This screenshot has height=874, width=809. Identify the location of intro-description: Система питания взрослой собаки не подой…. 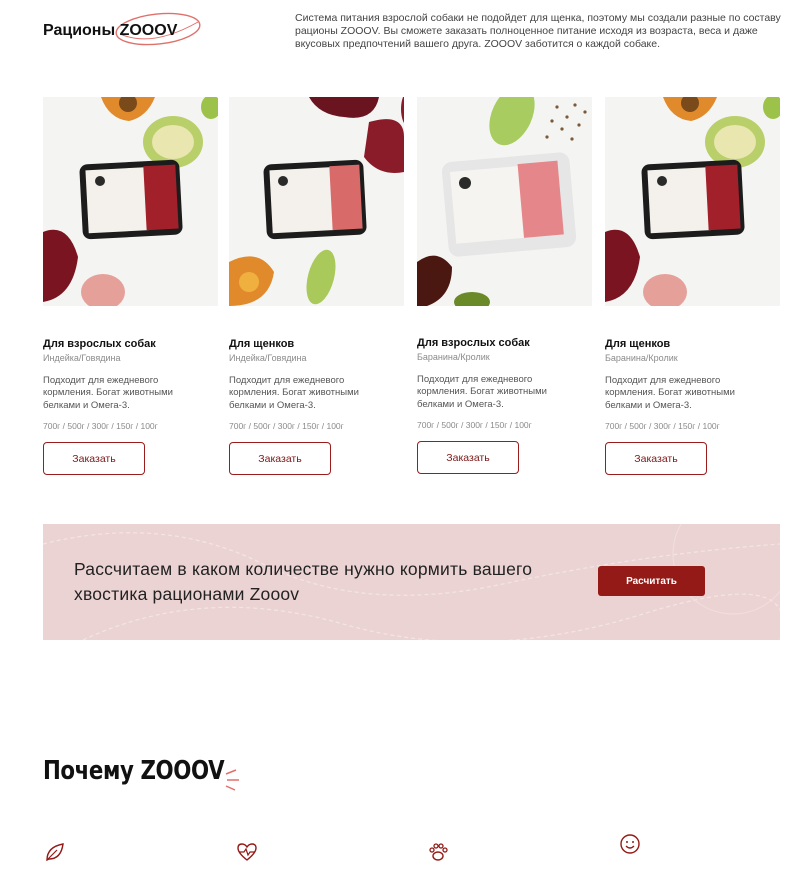
(538, 31).